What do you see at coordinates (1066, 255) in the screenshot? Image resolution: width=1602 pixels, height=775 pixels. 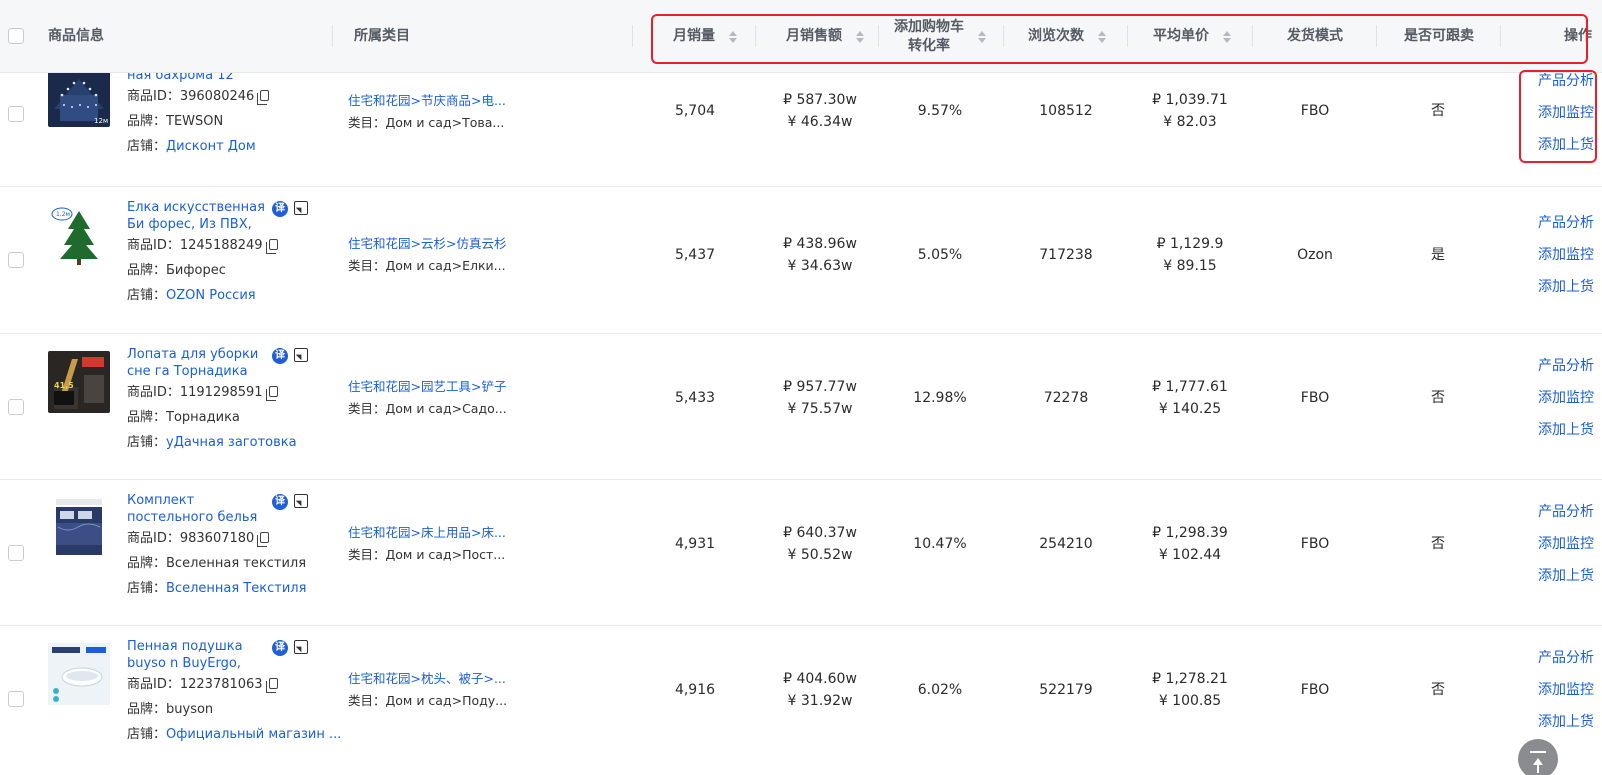 I see `views-cell: 717238` at bounding box center [1066, 255].